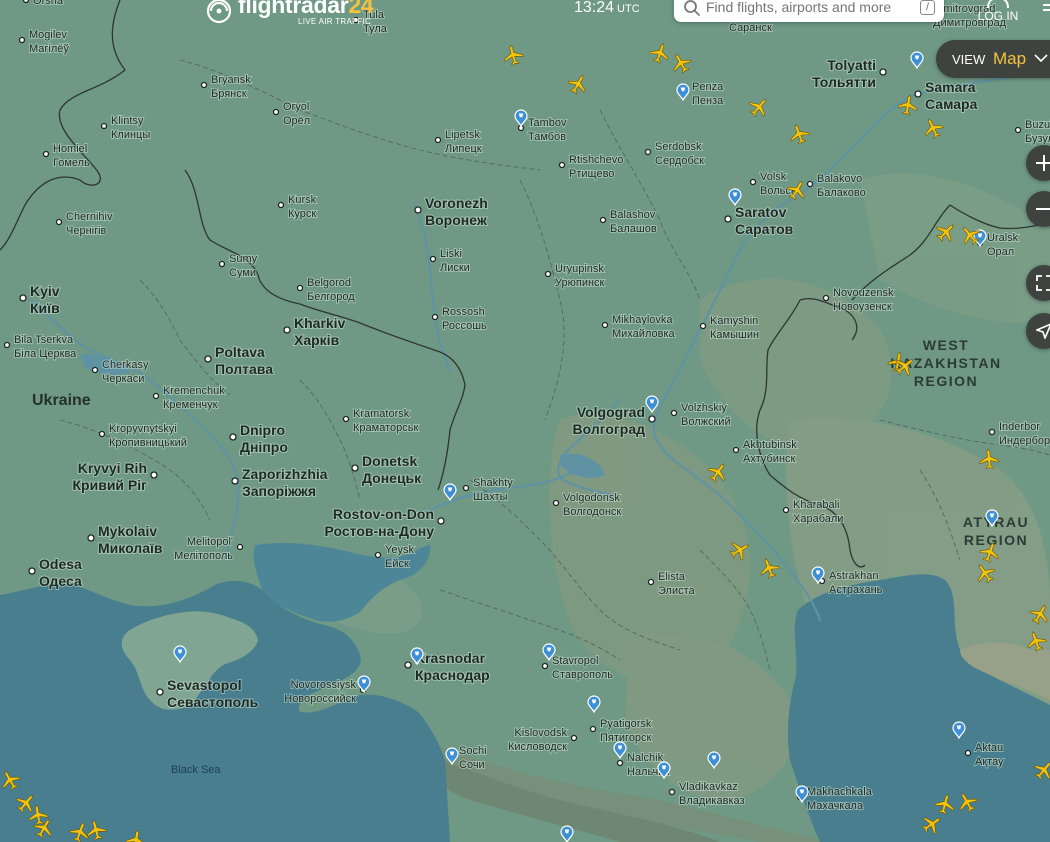 This screenshot has height=842, width=1050. I want to click on city-name: Liski, so click(451, 254).